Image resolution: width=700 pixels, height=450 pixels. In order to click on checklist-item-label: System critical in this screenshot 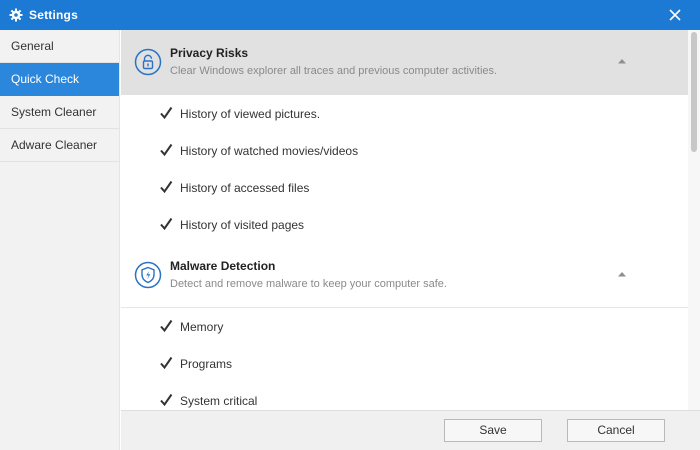, I will do `click(219, 401)`.